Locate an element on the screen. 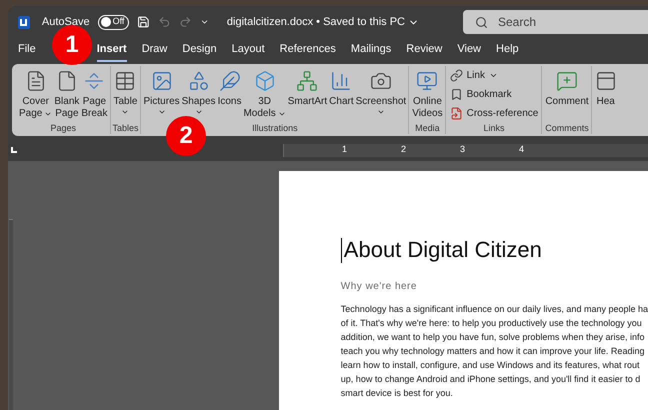 The image size is (648, 410). search-field: Search is located at coordinates (555, 22).